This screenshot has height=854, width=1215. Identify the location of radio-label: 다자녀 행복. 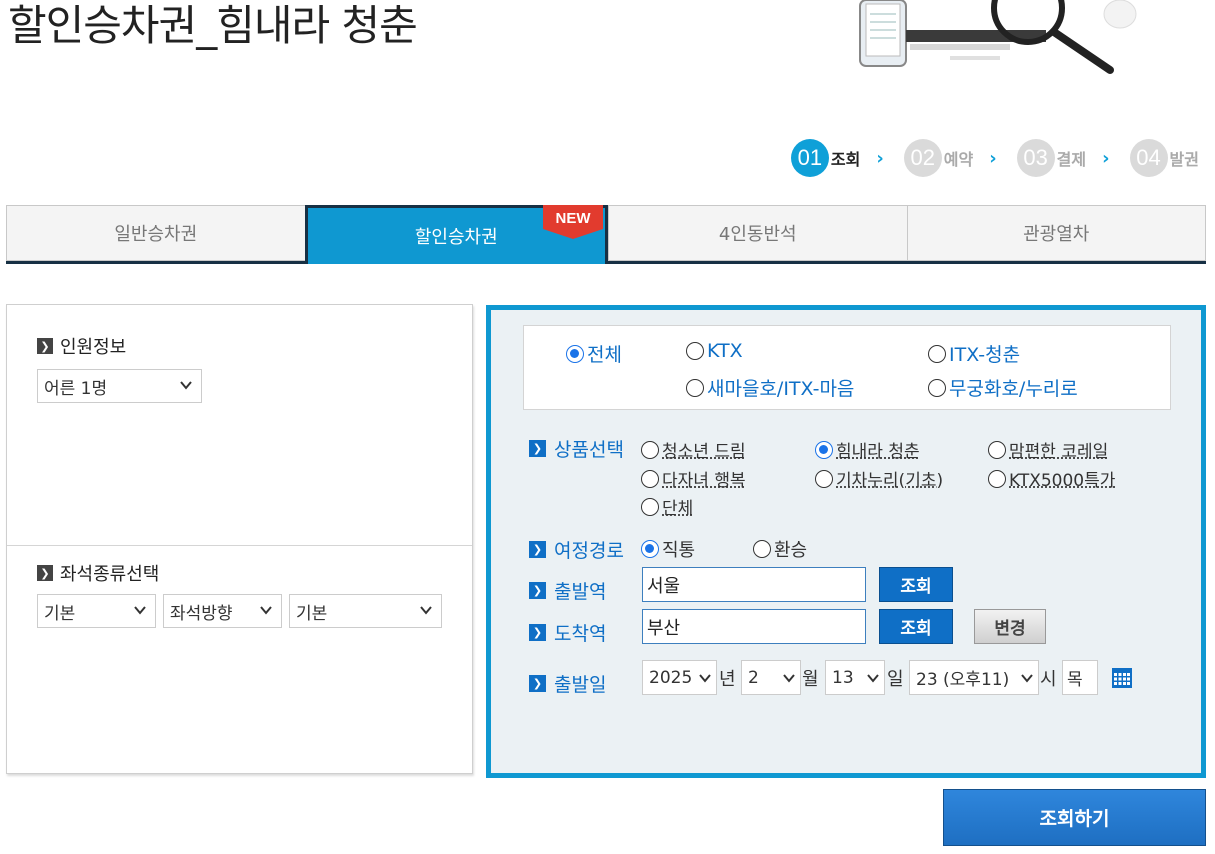
(704, 481).